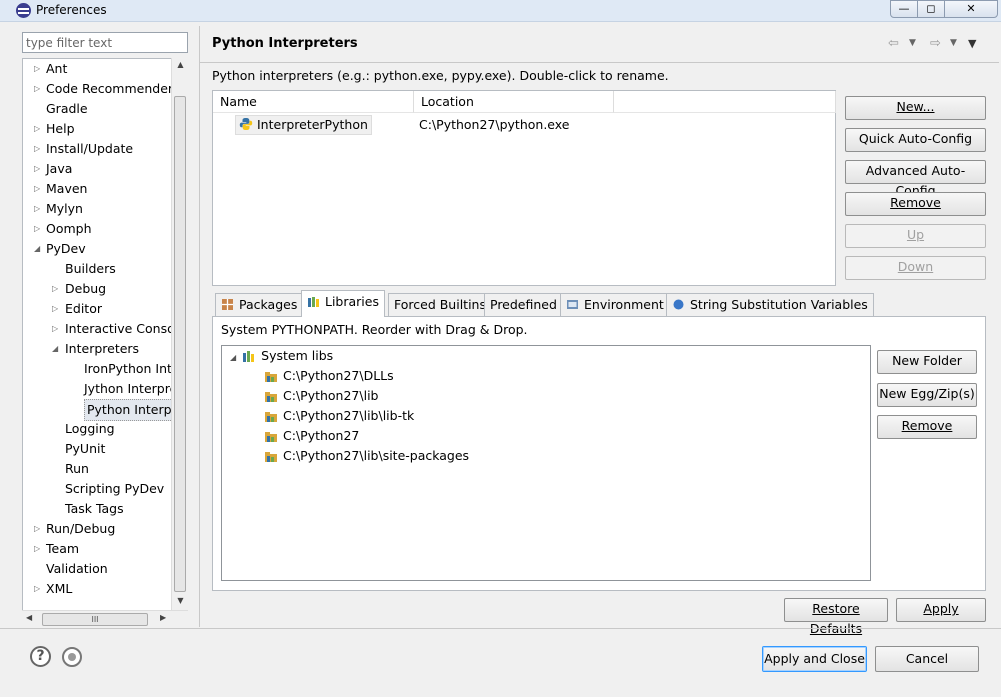 The width and height of the screenshot is (1001, 697). I want to click on tree-item: PyUnit, so click(105, 449).